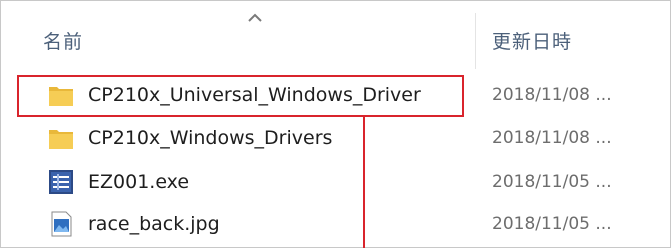 The height and width of the screenshot is (248, 671). I want to click on image-file-icon, so click(61, 224).